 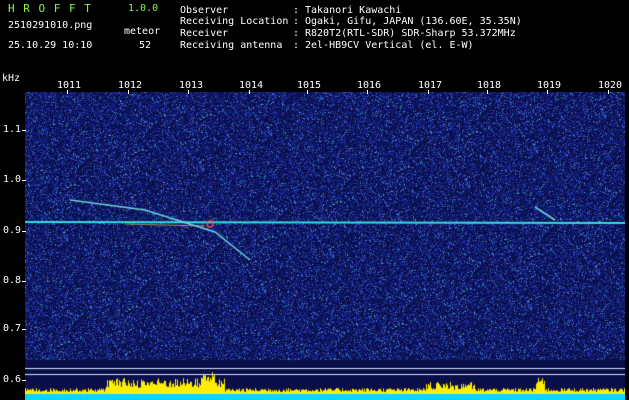 I want to click on receiver-label: Receiver, so click(x=204, y=33).